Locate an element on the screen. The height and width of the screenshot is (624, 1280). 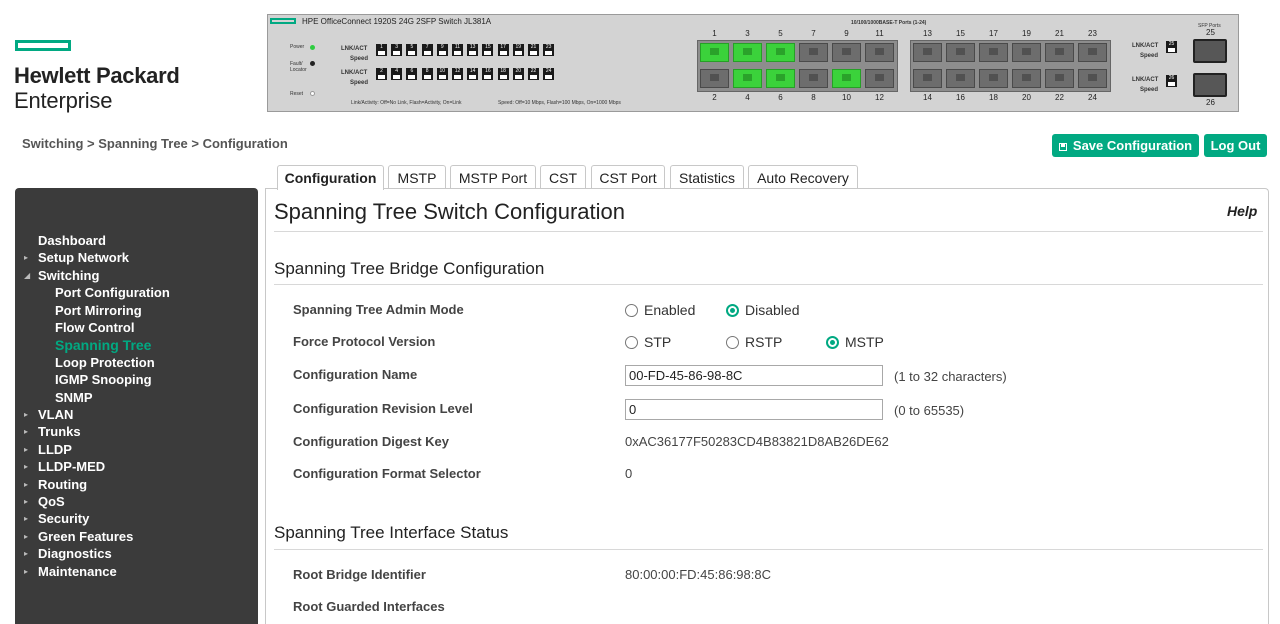
sidebar-item-label: Setup Network is located at coordinates (84, 258).